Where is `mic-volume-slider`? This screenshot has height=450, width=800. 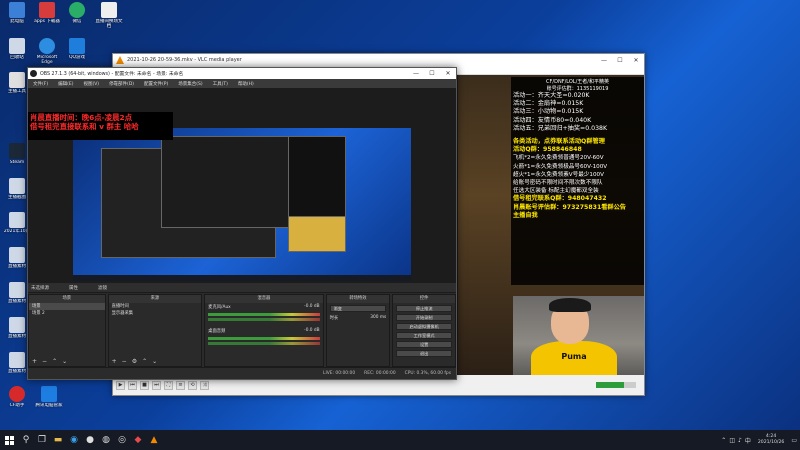
mic-volume-slider is located at coordinates (264, 319).